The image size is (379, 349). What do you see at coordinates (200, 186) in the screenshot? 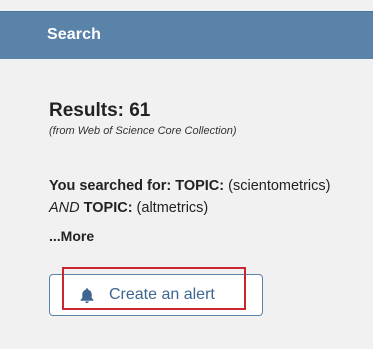
I see `query-field-1: TOPIC:` at bounding box center [200, 186].